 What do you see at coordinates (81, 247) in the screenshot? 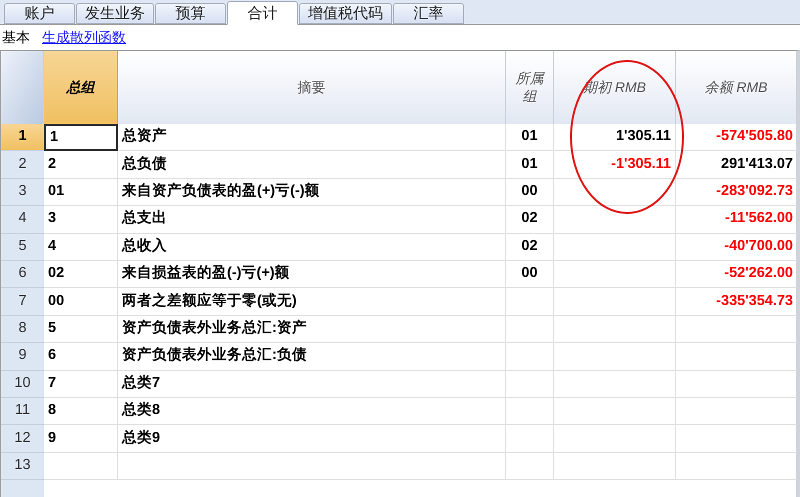
I see `table-cell: 4` at bounding box center [81, 247].